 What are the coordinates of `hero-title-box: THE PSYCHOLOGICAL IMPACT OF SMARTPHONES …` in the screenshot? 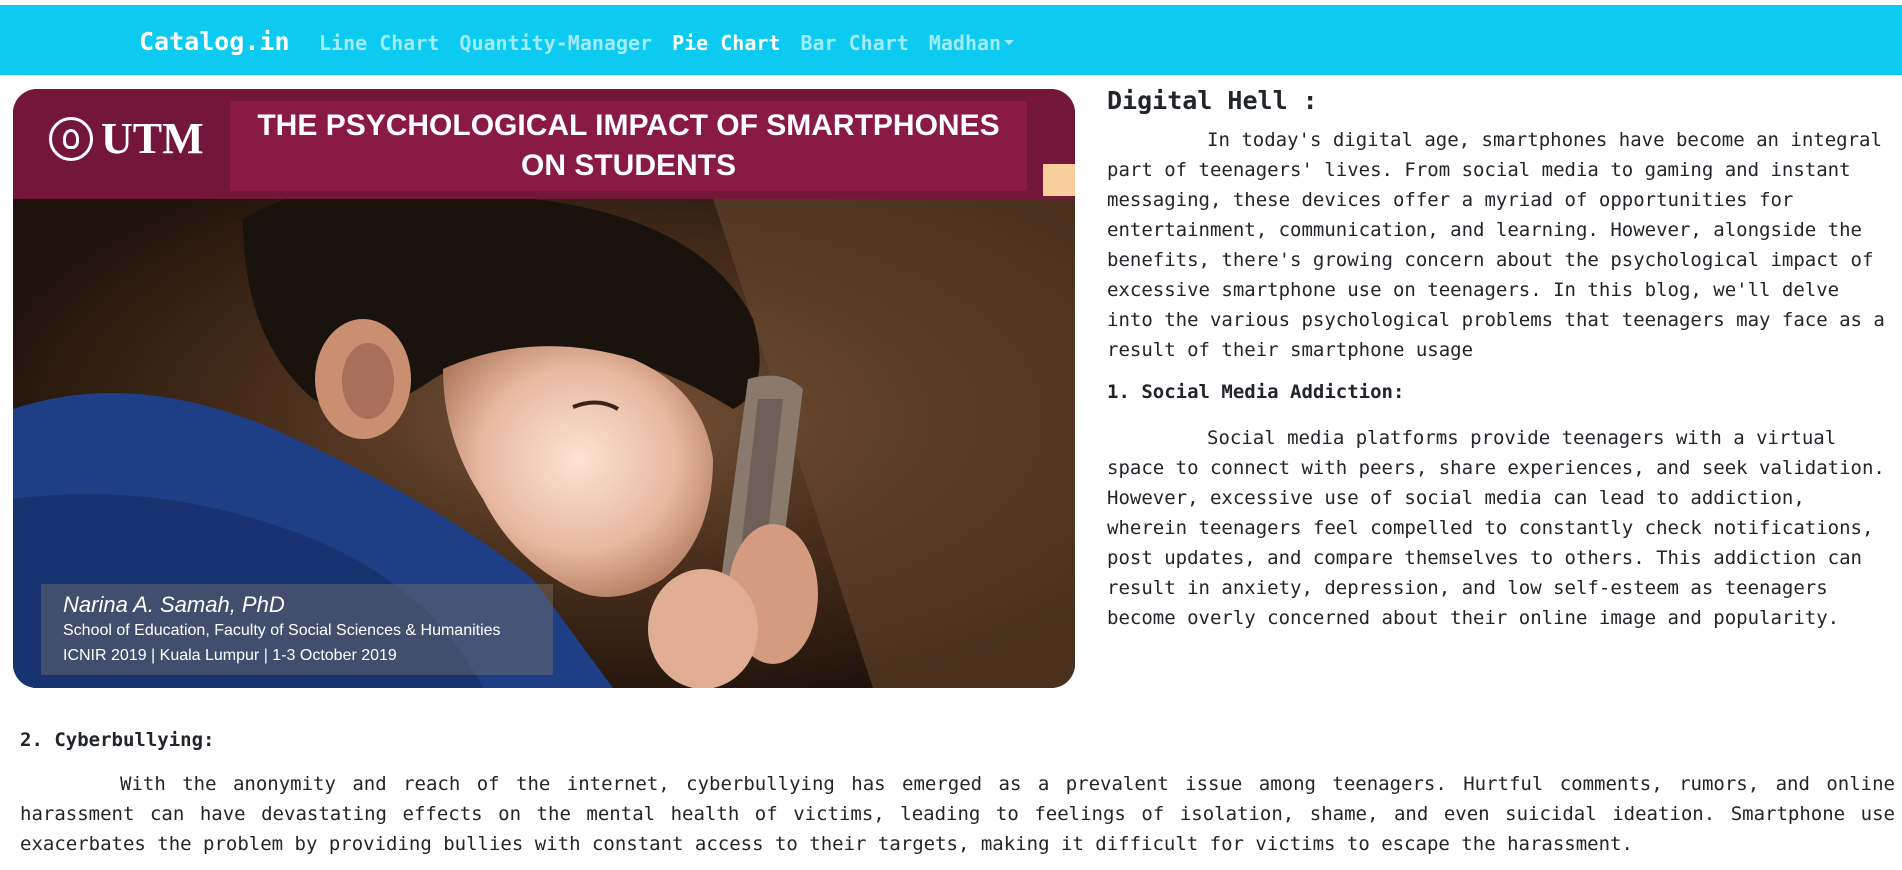 It's located at (628, 146).